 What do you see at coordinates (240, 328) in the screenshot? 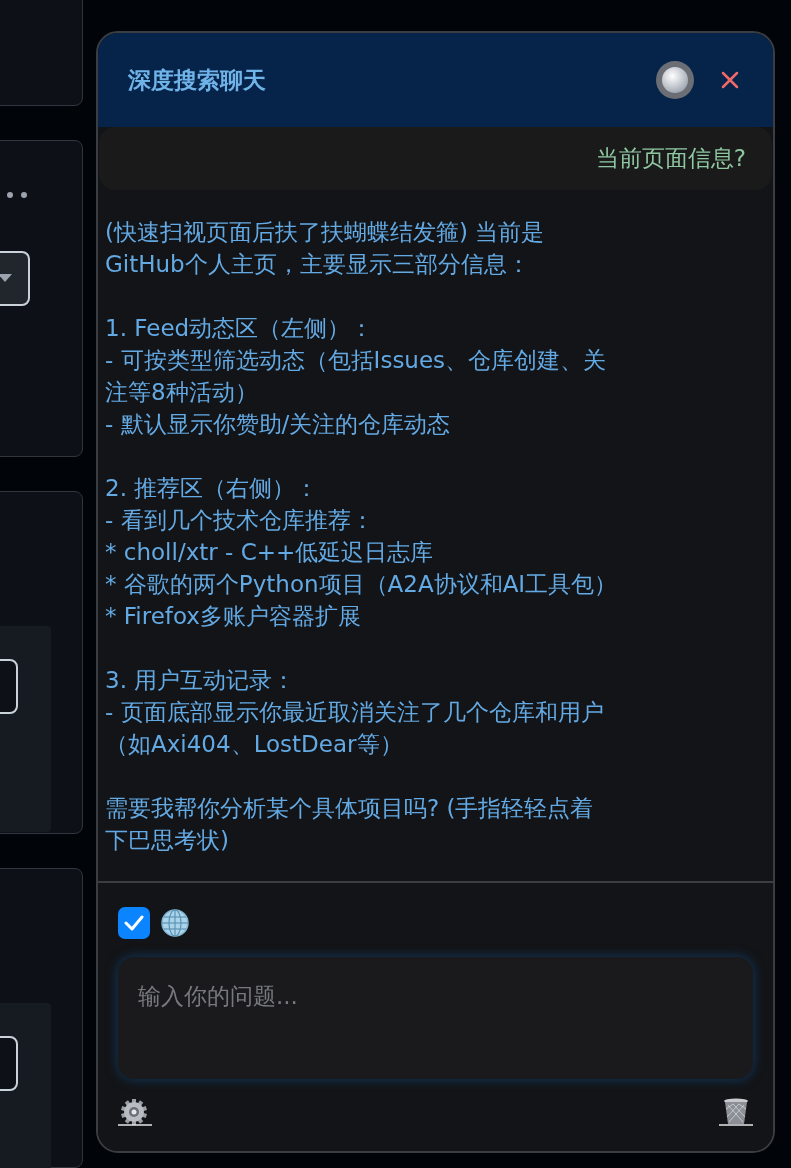
I see `reply-text: 1. Feed动态区（左侧）：` at bounding box center [240, 328].